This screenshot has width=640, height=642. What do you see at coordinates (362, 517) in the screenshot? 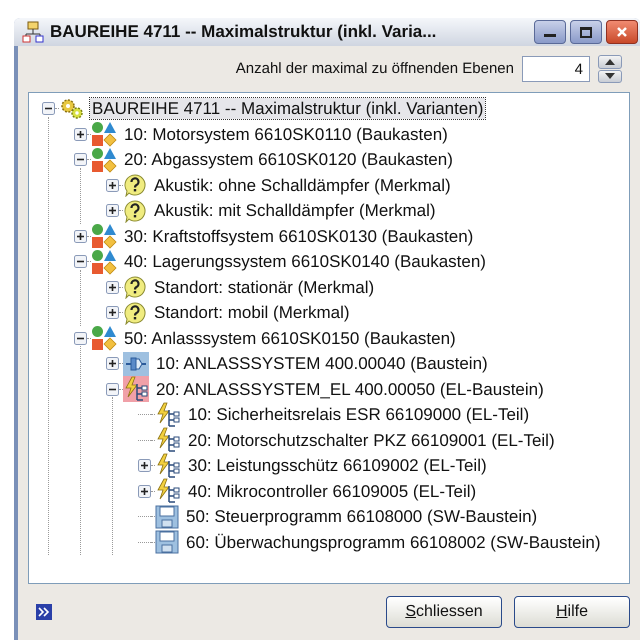
I see `tree-item: 50: Steuerprogramm 66108000 (SW-Baustein)` at bounding box center [362, 517].